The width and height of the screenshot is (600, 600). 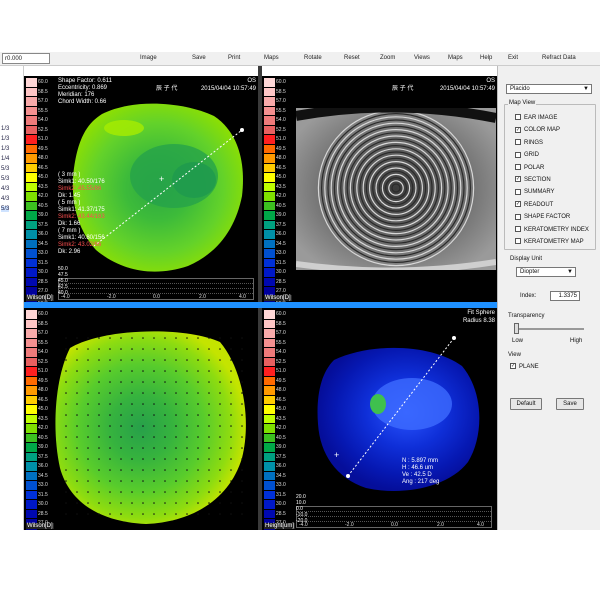 What do you see at coordinates (352, 58) in the screenshot?
I see `toolbar-item-reset: Reset` at bounding box center [352, 58].